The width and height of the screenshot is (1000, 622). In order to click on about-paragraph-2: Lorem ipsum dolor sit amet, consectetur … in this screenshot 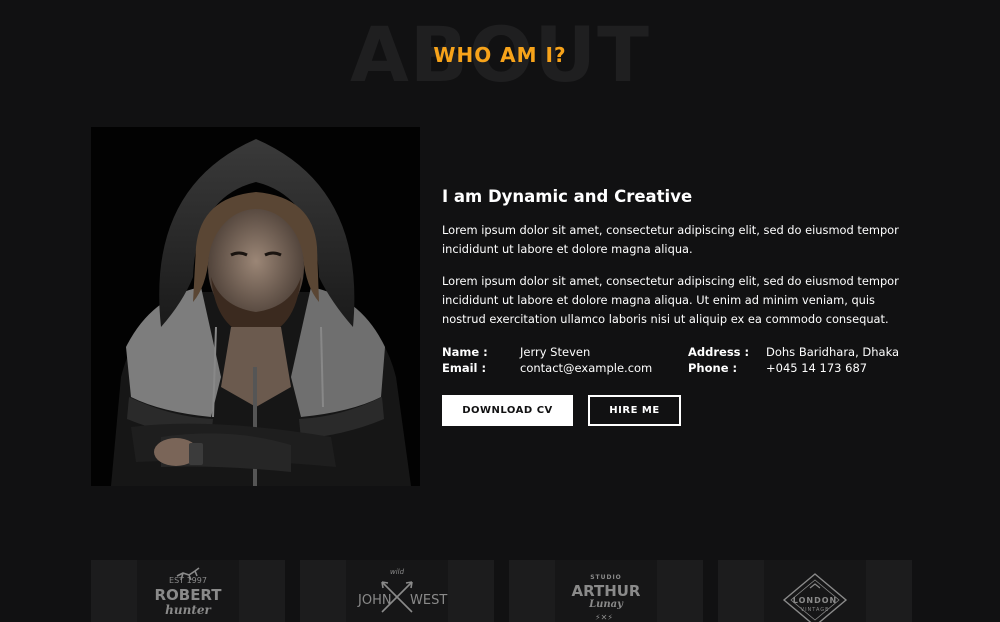, I will do `click(670, 300)`.